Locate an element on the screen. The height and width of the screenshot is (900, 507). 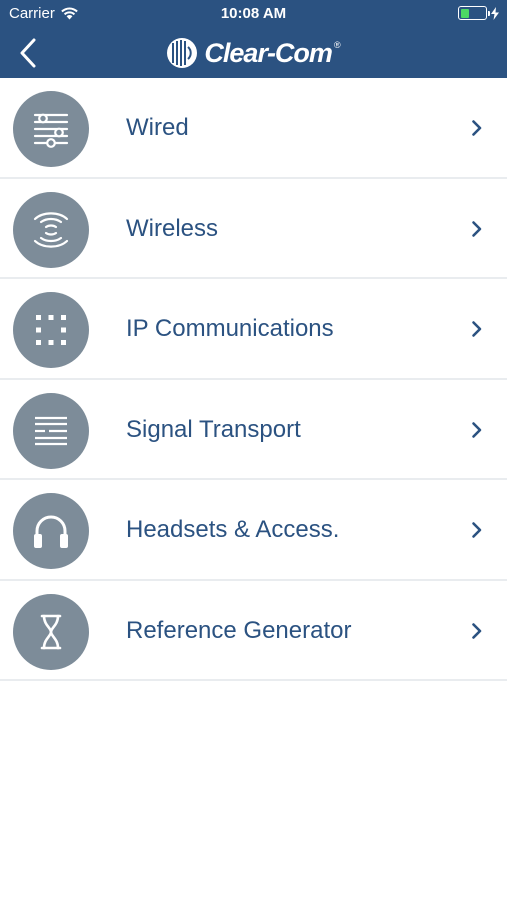
menu-item-wired: Wired is located at coordinates (253, 128).